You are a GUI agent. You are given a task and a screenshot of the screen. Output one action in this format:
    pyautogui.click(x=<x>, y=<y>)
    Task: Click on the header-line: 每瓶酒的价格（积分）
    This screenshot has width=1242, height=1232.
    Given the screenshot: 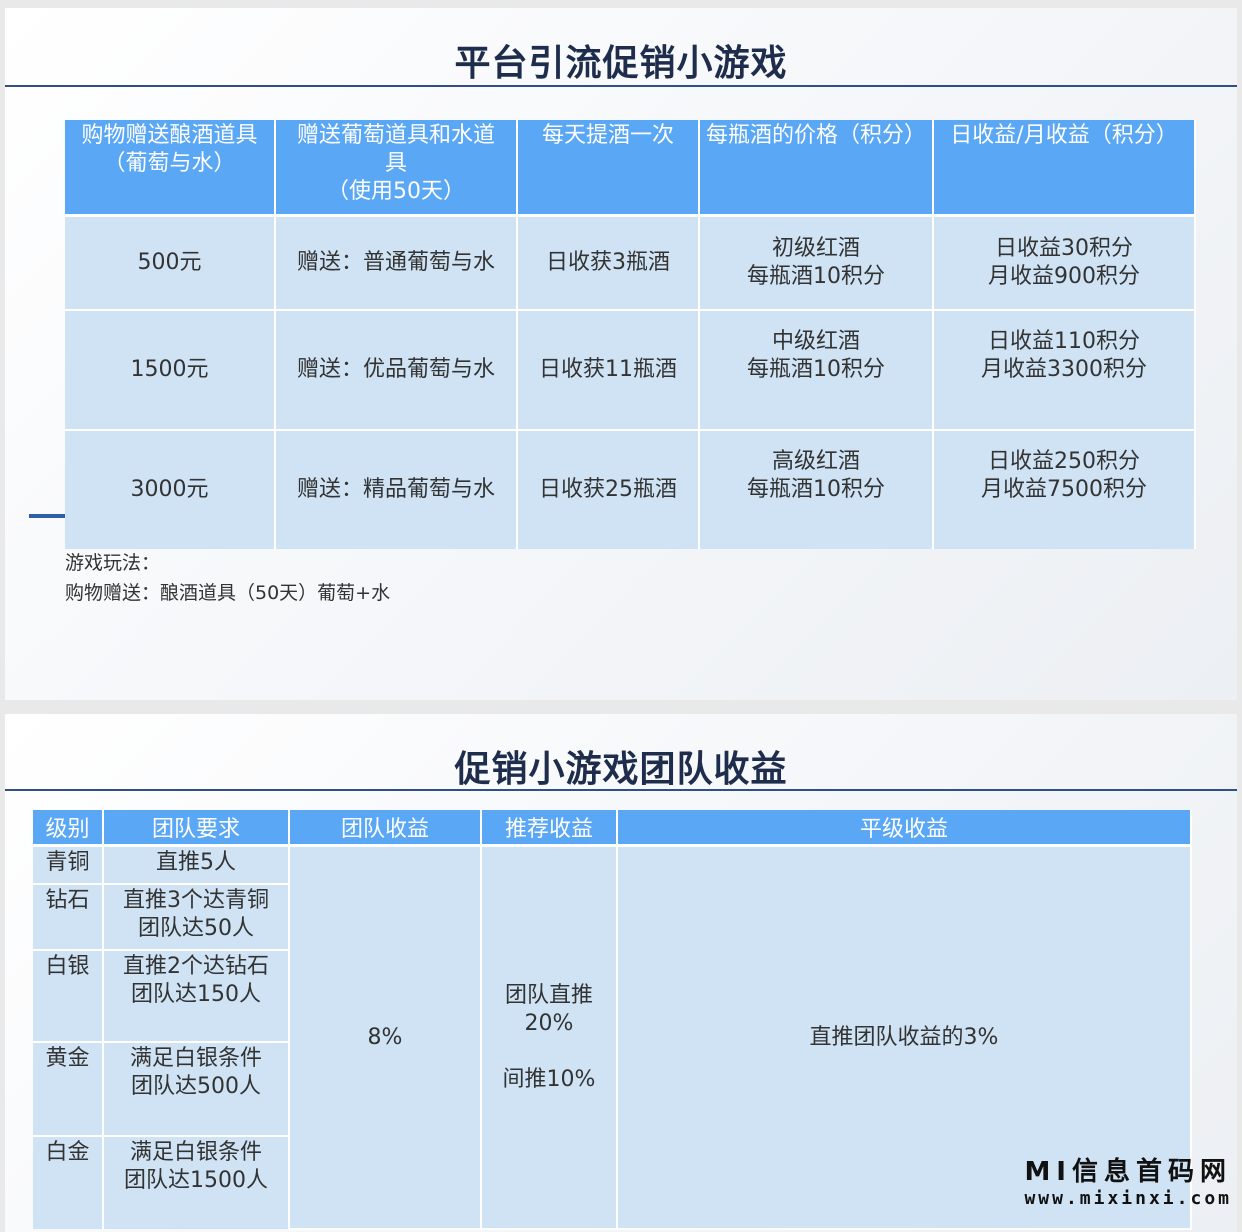 What is the action you would take?
    pyautogui.click(x=815, y=135)
    